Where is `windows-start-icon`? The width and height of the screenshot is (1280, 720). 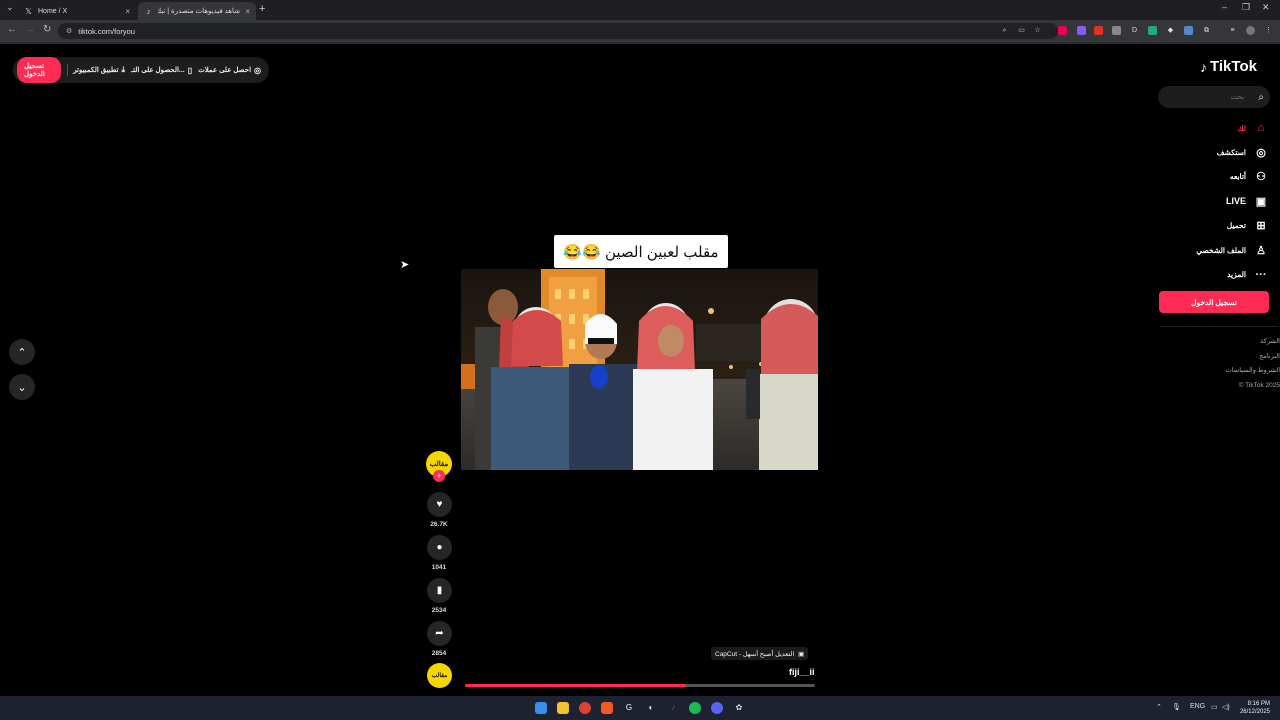
windows-start-icon is located at coordinates (541, 708).